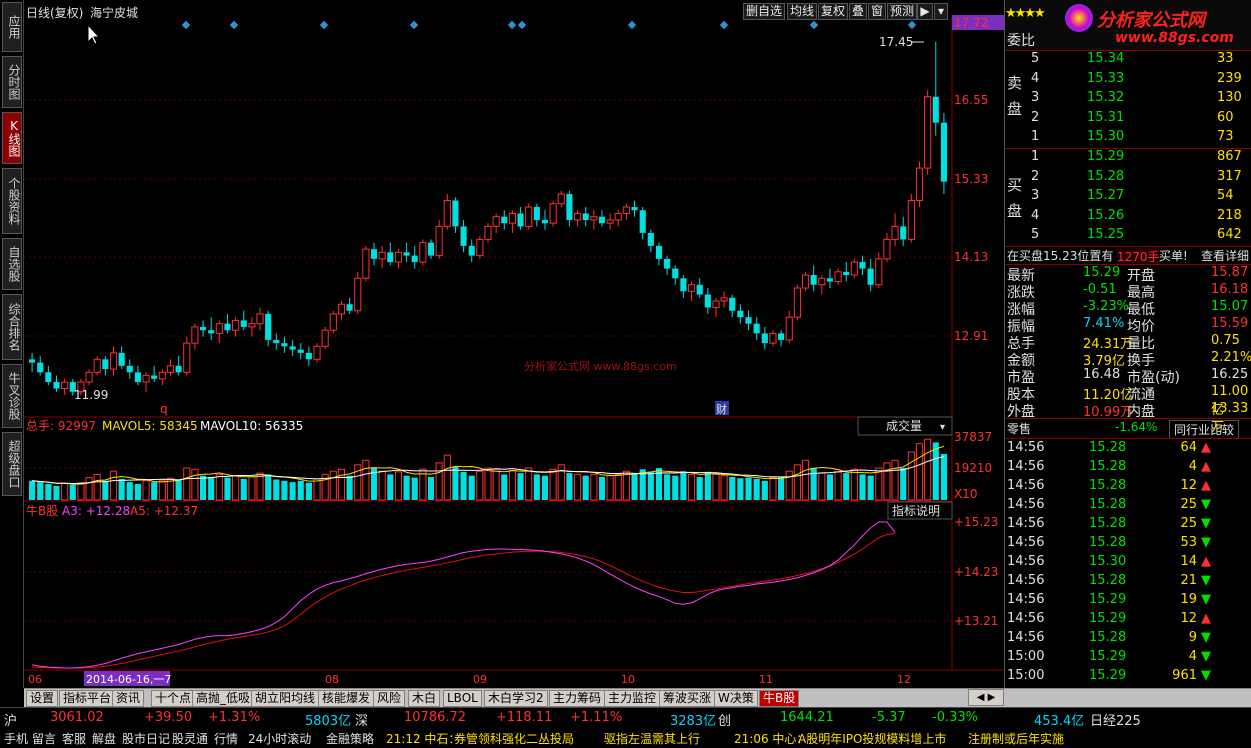  I want to click on indicator-tab: 指标平台, so click(87, 698).